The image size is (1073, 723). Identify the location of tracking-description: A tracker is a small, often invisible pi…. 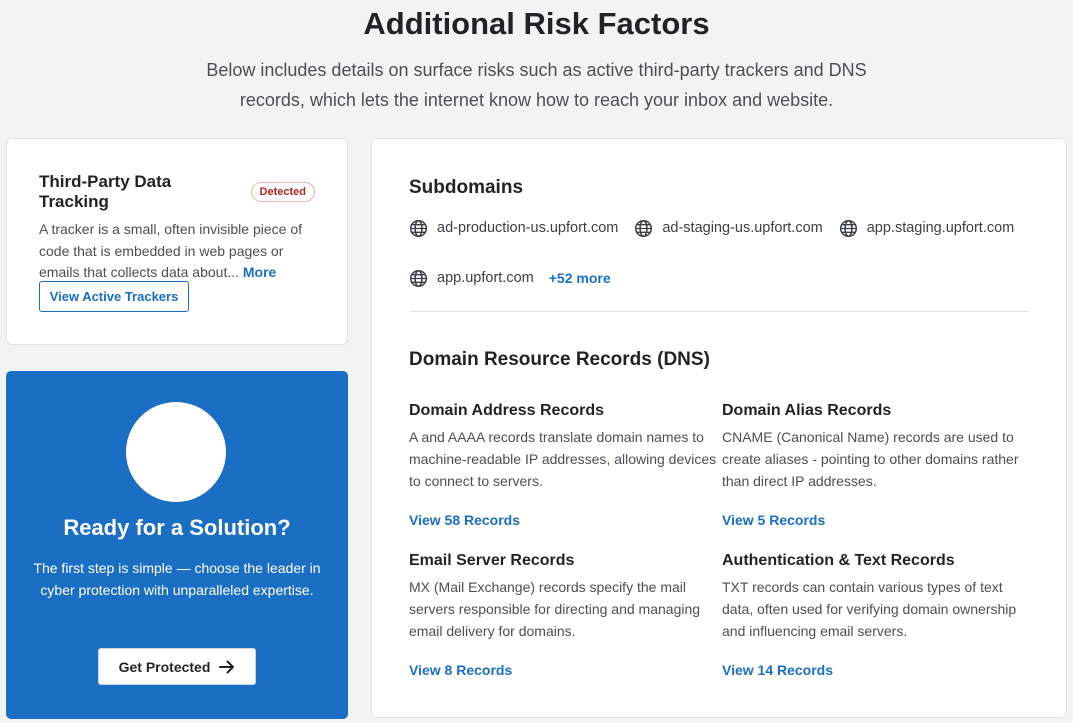
(177, 251).